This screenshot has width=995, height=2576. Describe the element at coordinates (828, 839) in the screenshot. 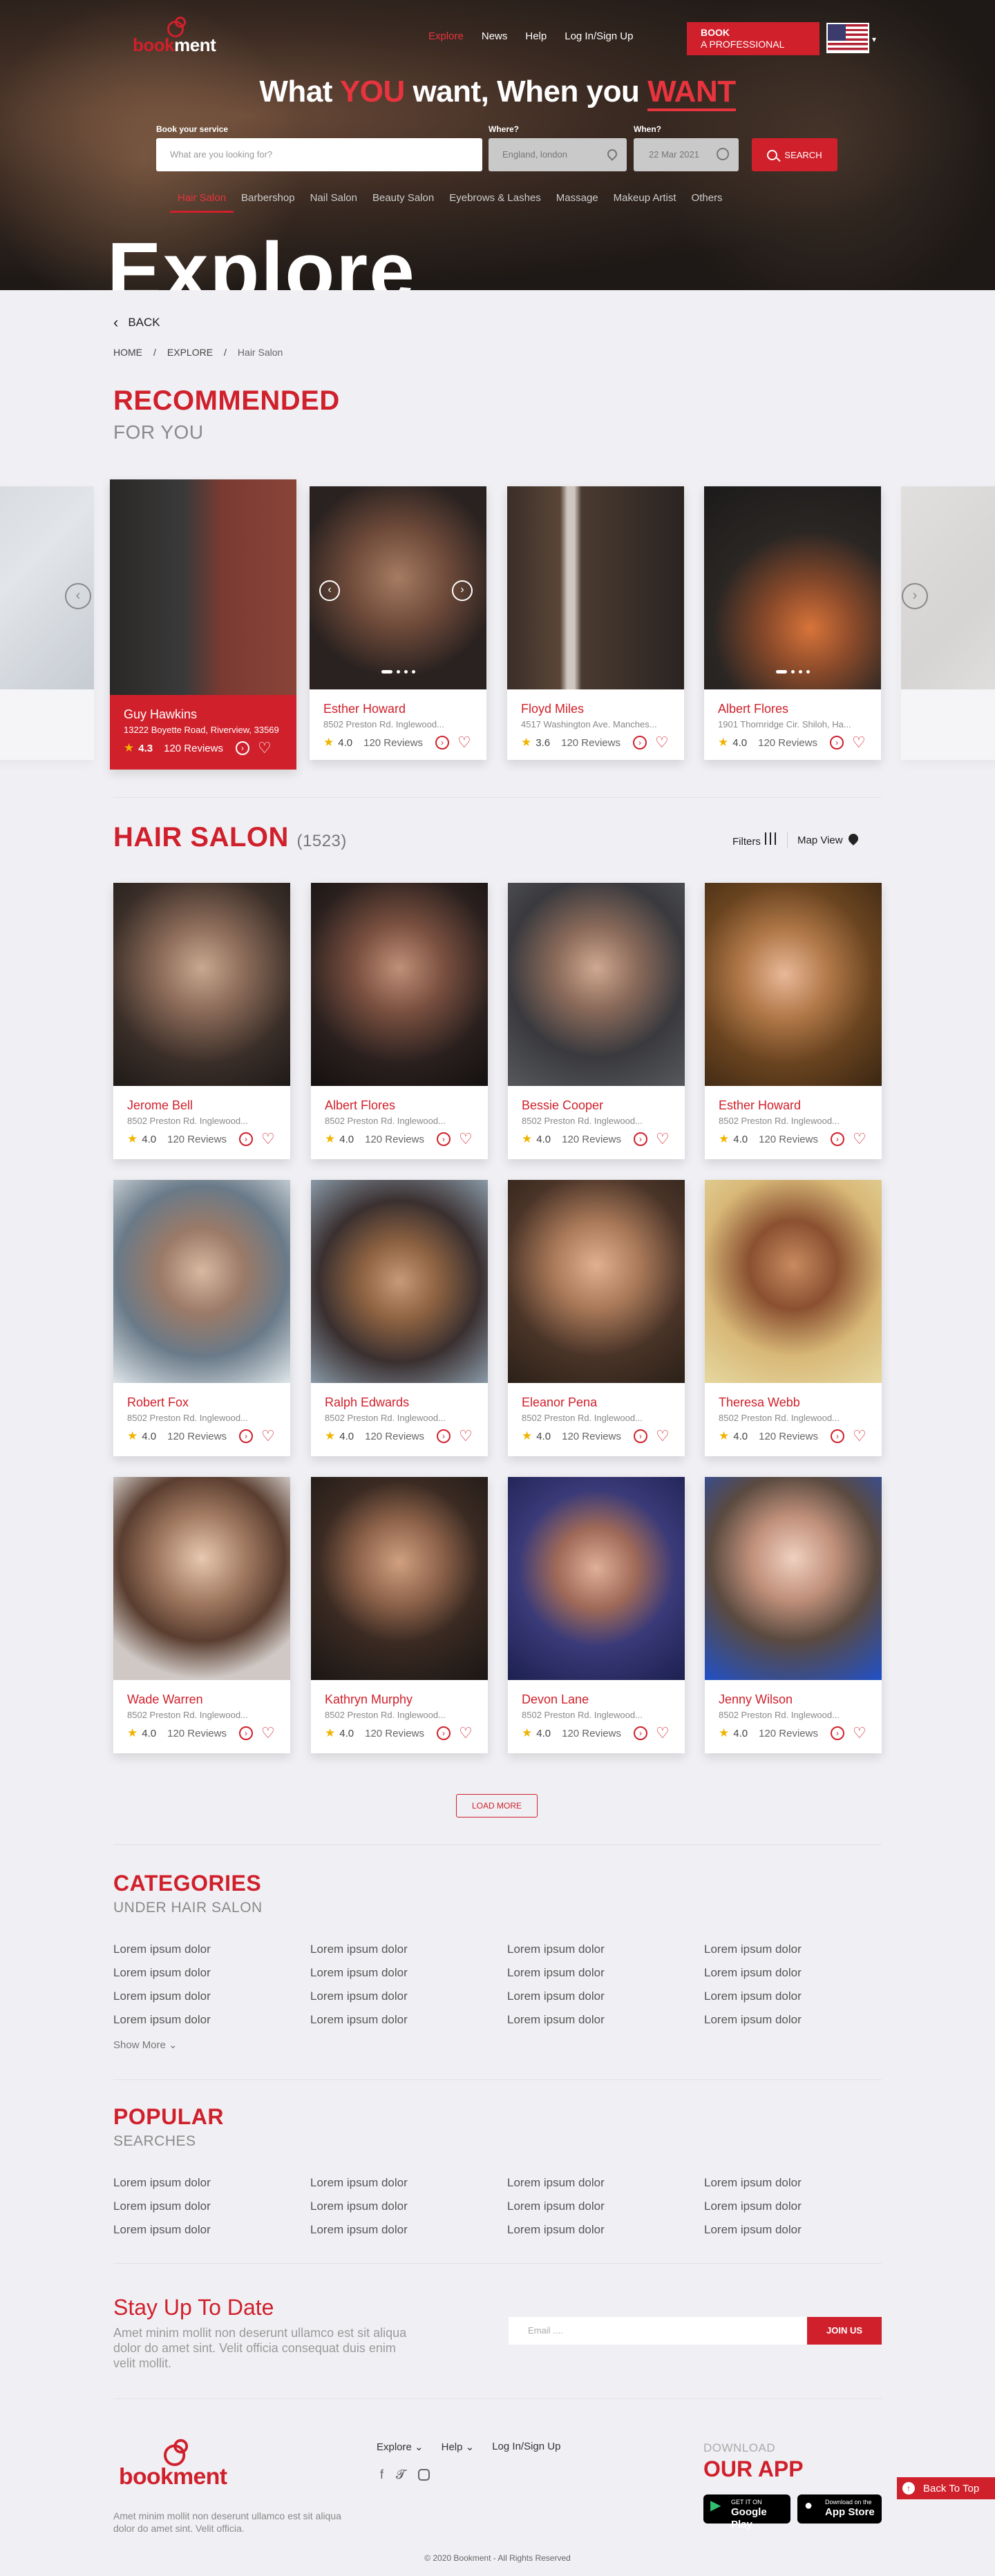

I see `map-view-button: Map View` at that location.